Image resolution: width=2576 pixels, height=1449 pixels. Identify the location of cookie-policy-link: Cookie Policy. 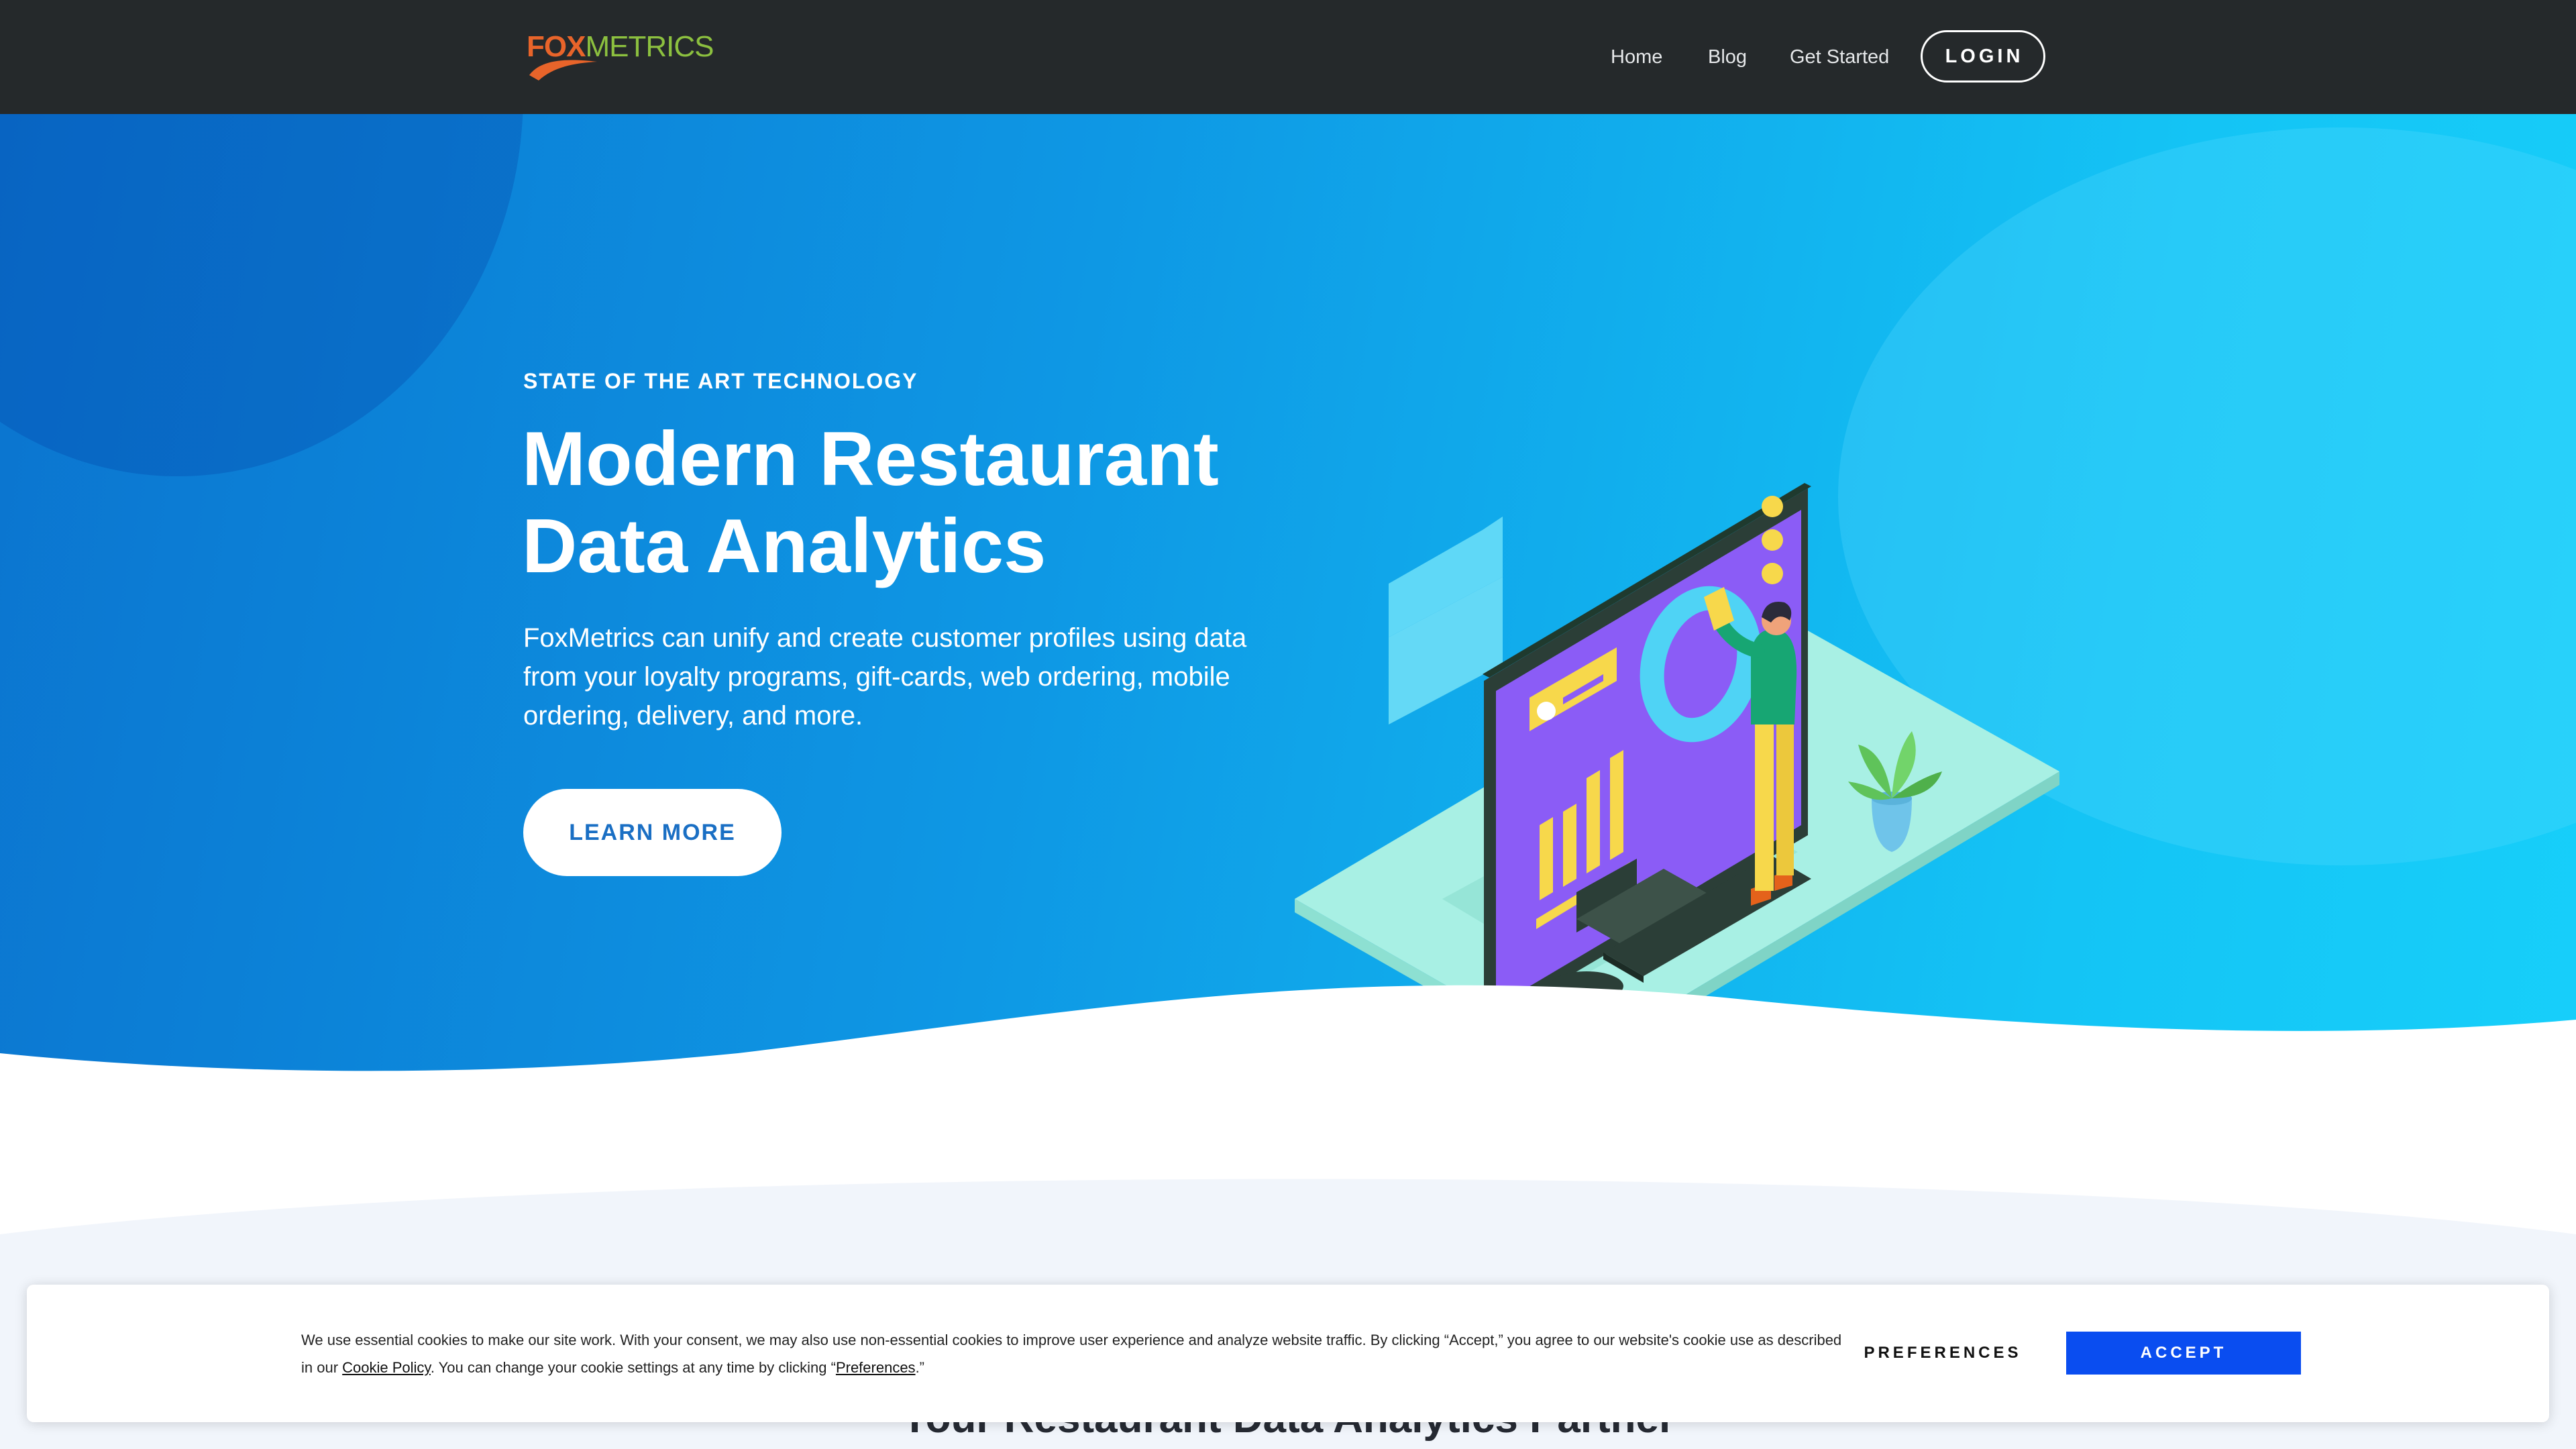
(386, 1367).